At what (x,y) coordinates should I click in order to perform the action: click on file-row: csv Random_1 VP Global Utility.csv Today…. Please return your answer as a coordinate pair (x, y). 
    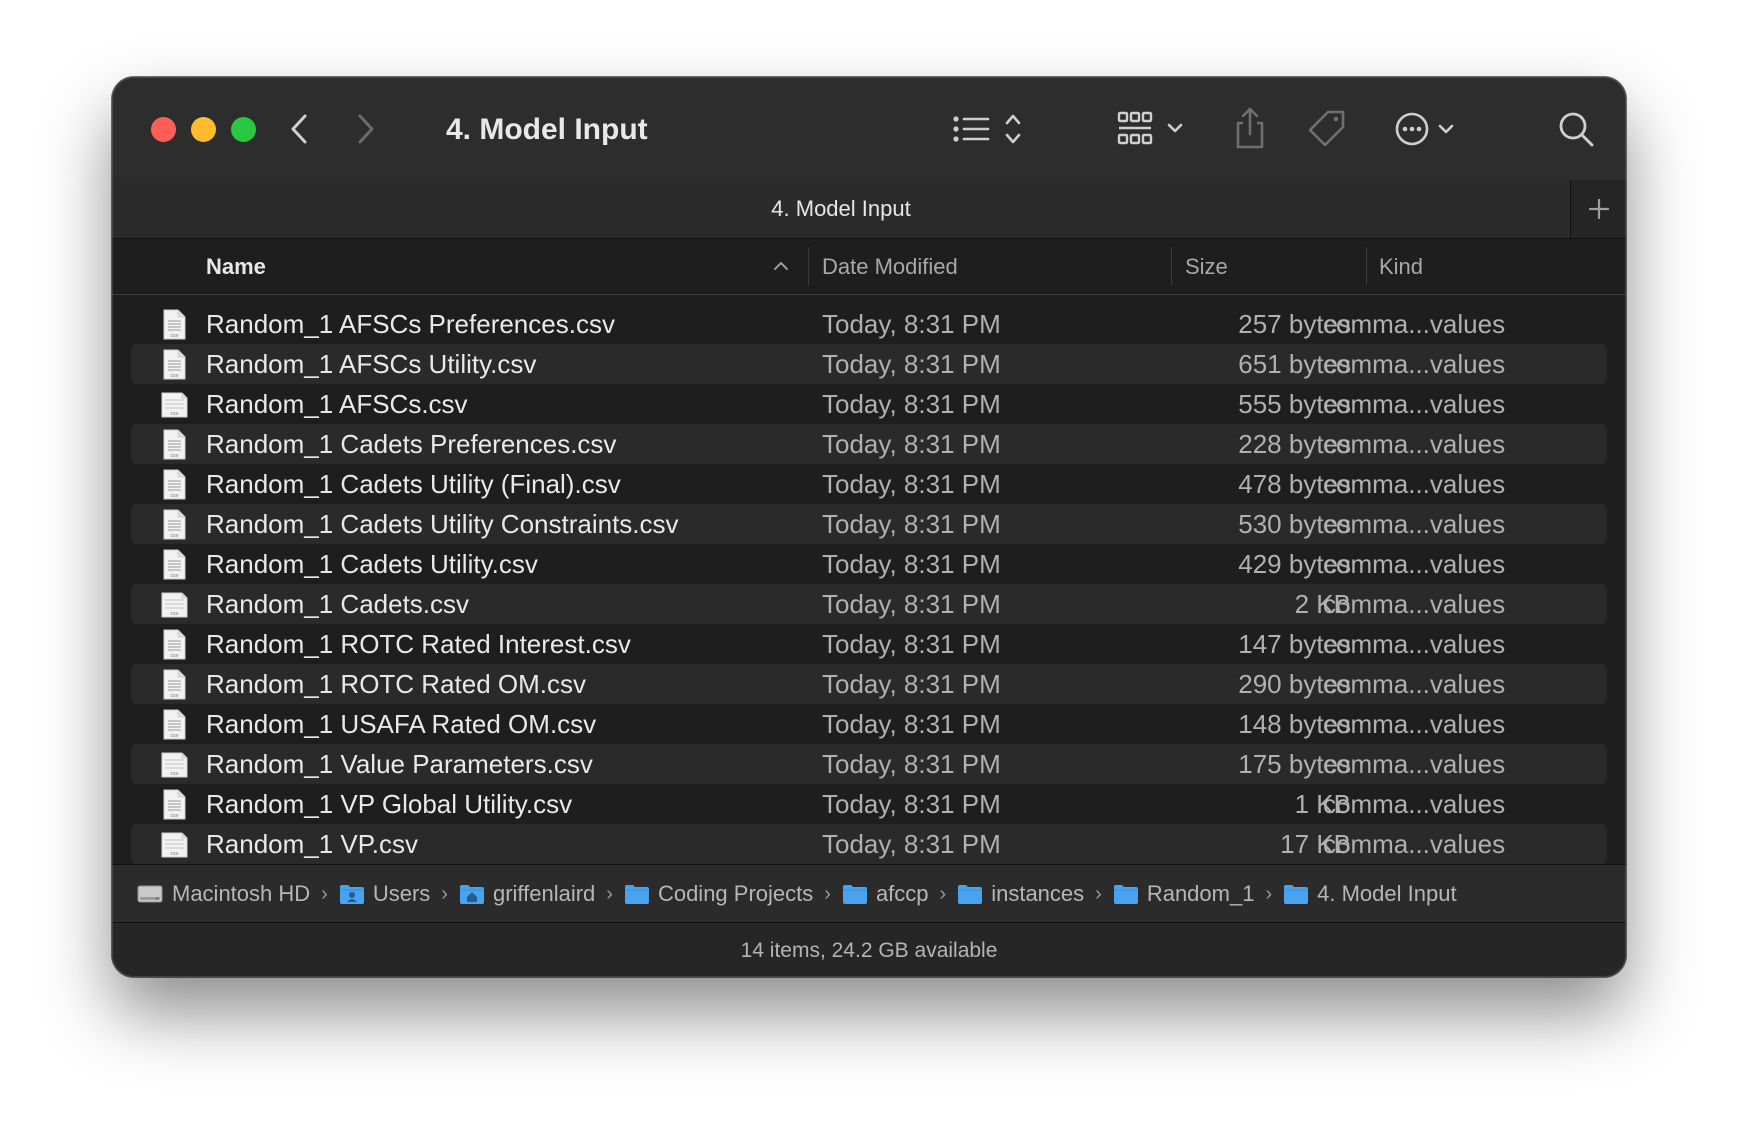
    Looking at the image, I should click on (869, 804).